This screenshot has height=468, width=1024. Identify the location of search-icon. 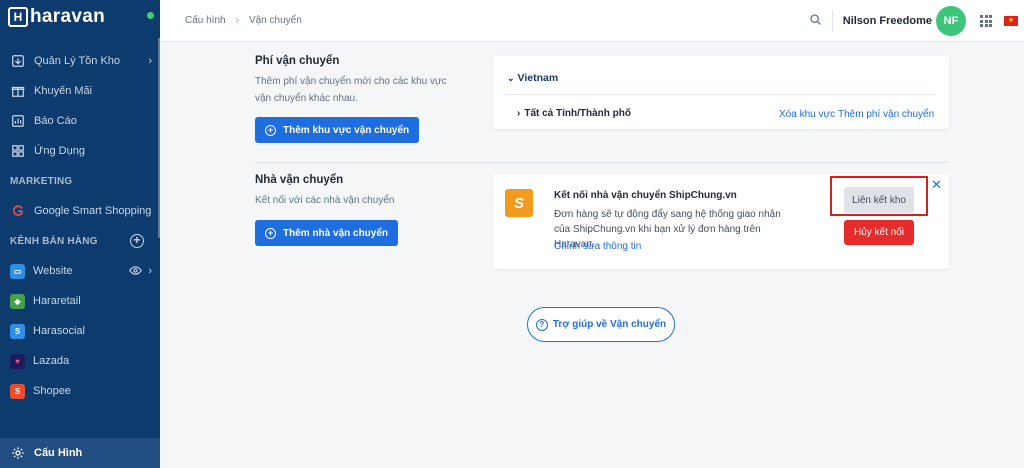
(815, 21).